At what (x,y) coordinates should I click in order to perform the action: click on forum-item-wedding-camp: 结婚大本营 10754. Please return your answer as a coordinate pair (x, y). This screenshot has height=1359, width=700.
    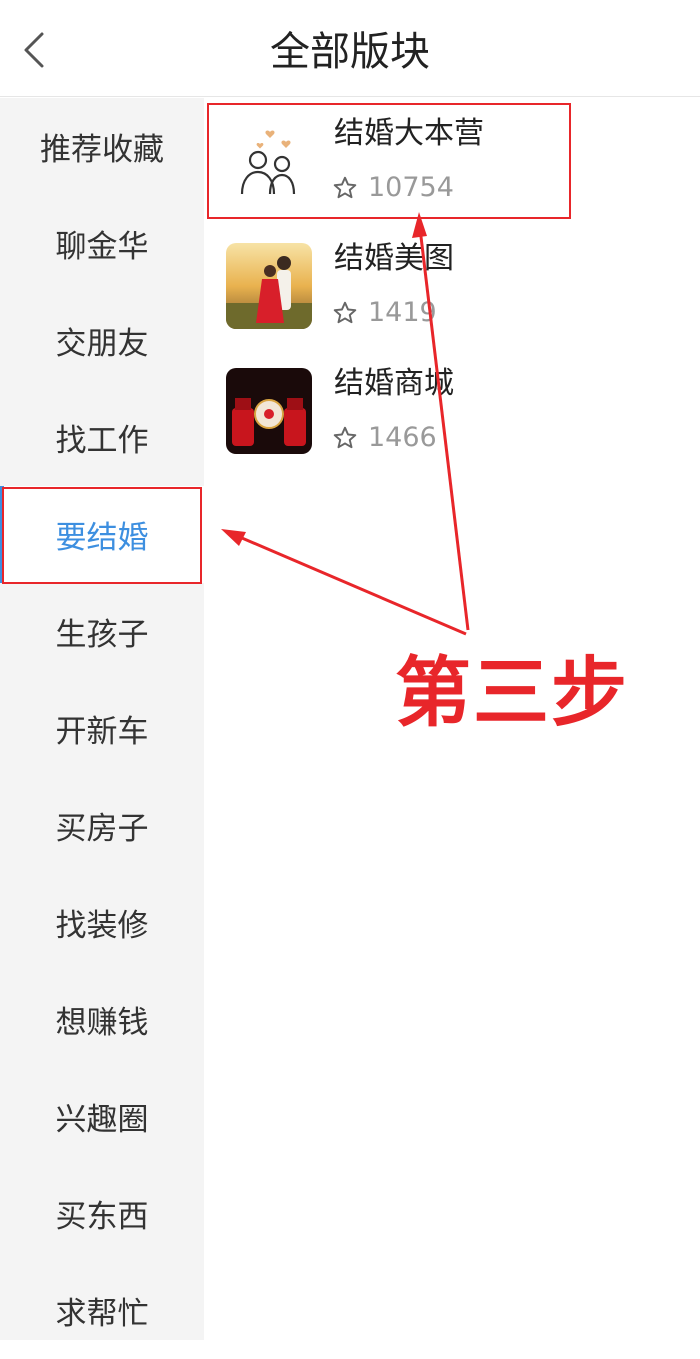
    Looking at the image, I should click on (452, 160).